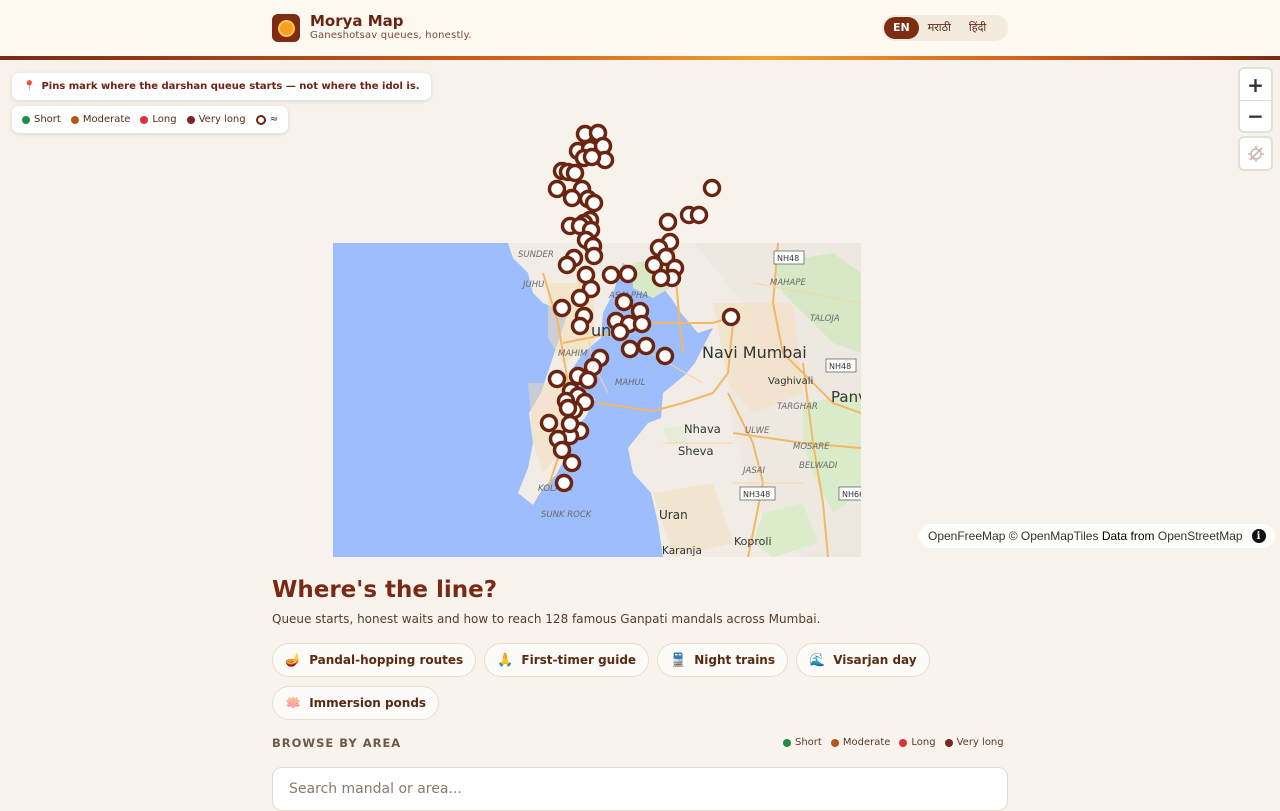  I want to click on lotus-icon: 🪷, so click(293, 703).